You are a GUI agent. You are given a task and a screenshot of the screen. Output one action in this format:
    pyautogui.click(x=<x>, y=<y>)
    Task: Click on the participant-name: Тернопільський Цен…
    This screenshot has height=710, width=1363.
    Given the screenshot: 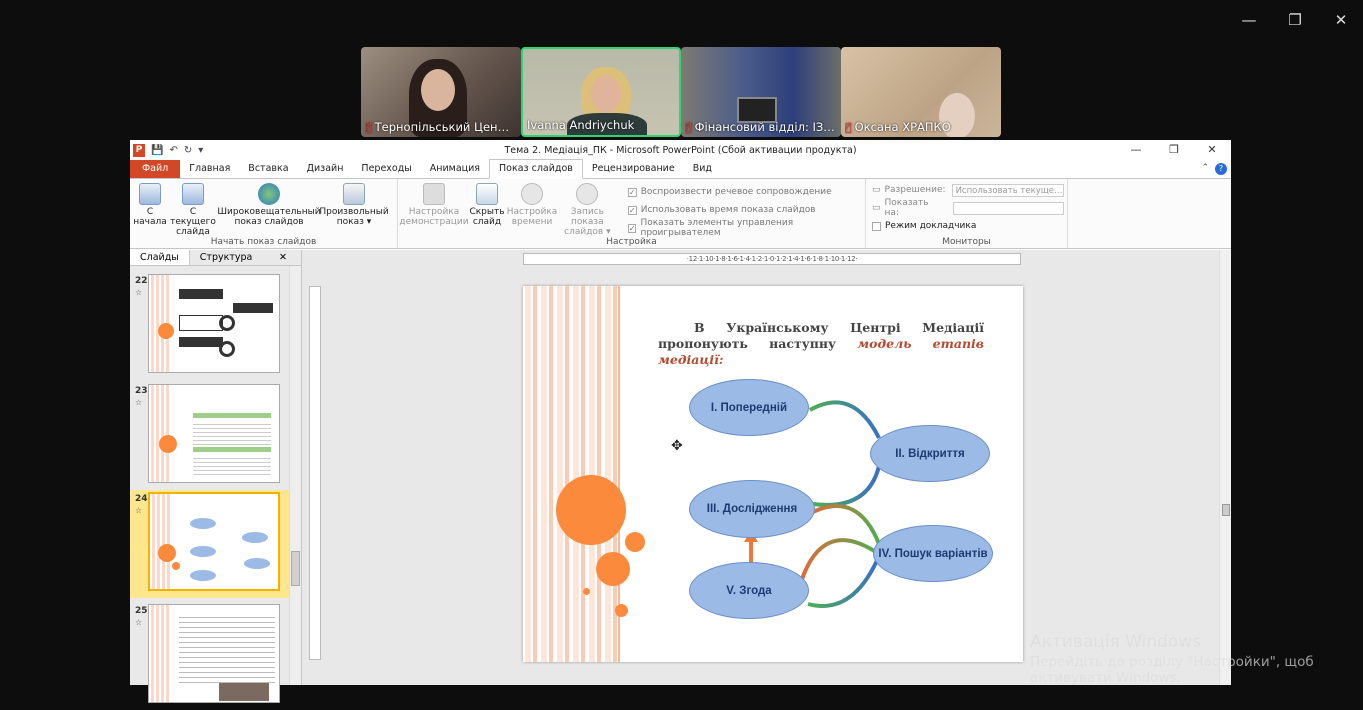 What is the action you would take?
    pyautogui.click(x=442, y=127)
    